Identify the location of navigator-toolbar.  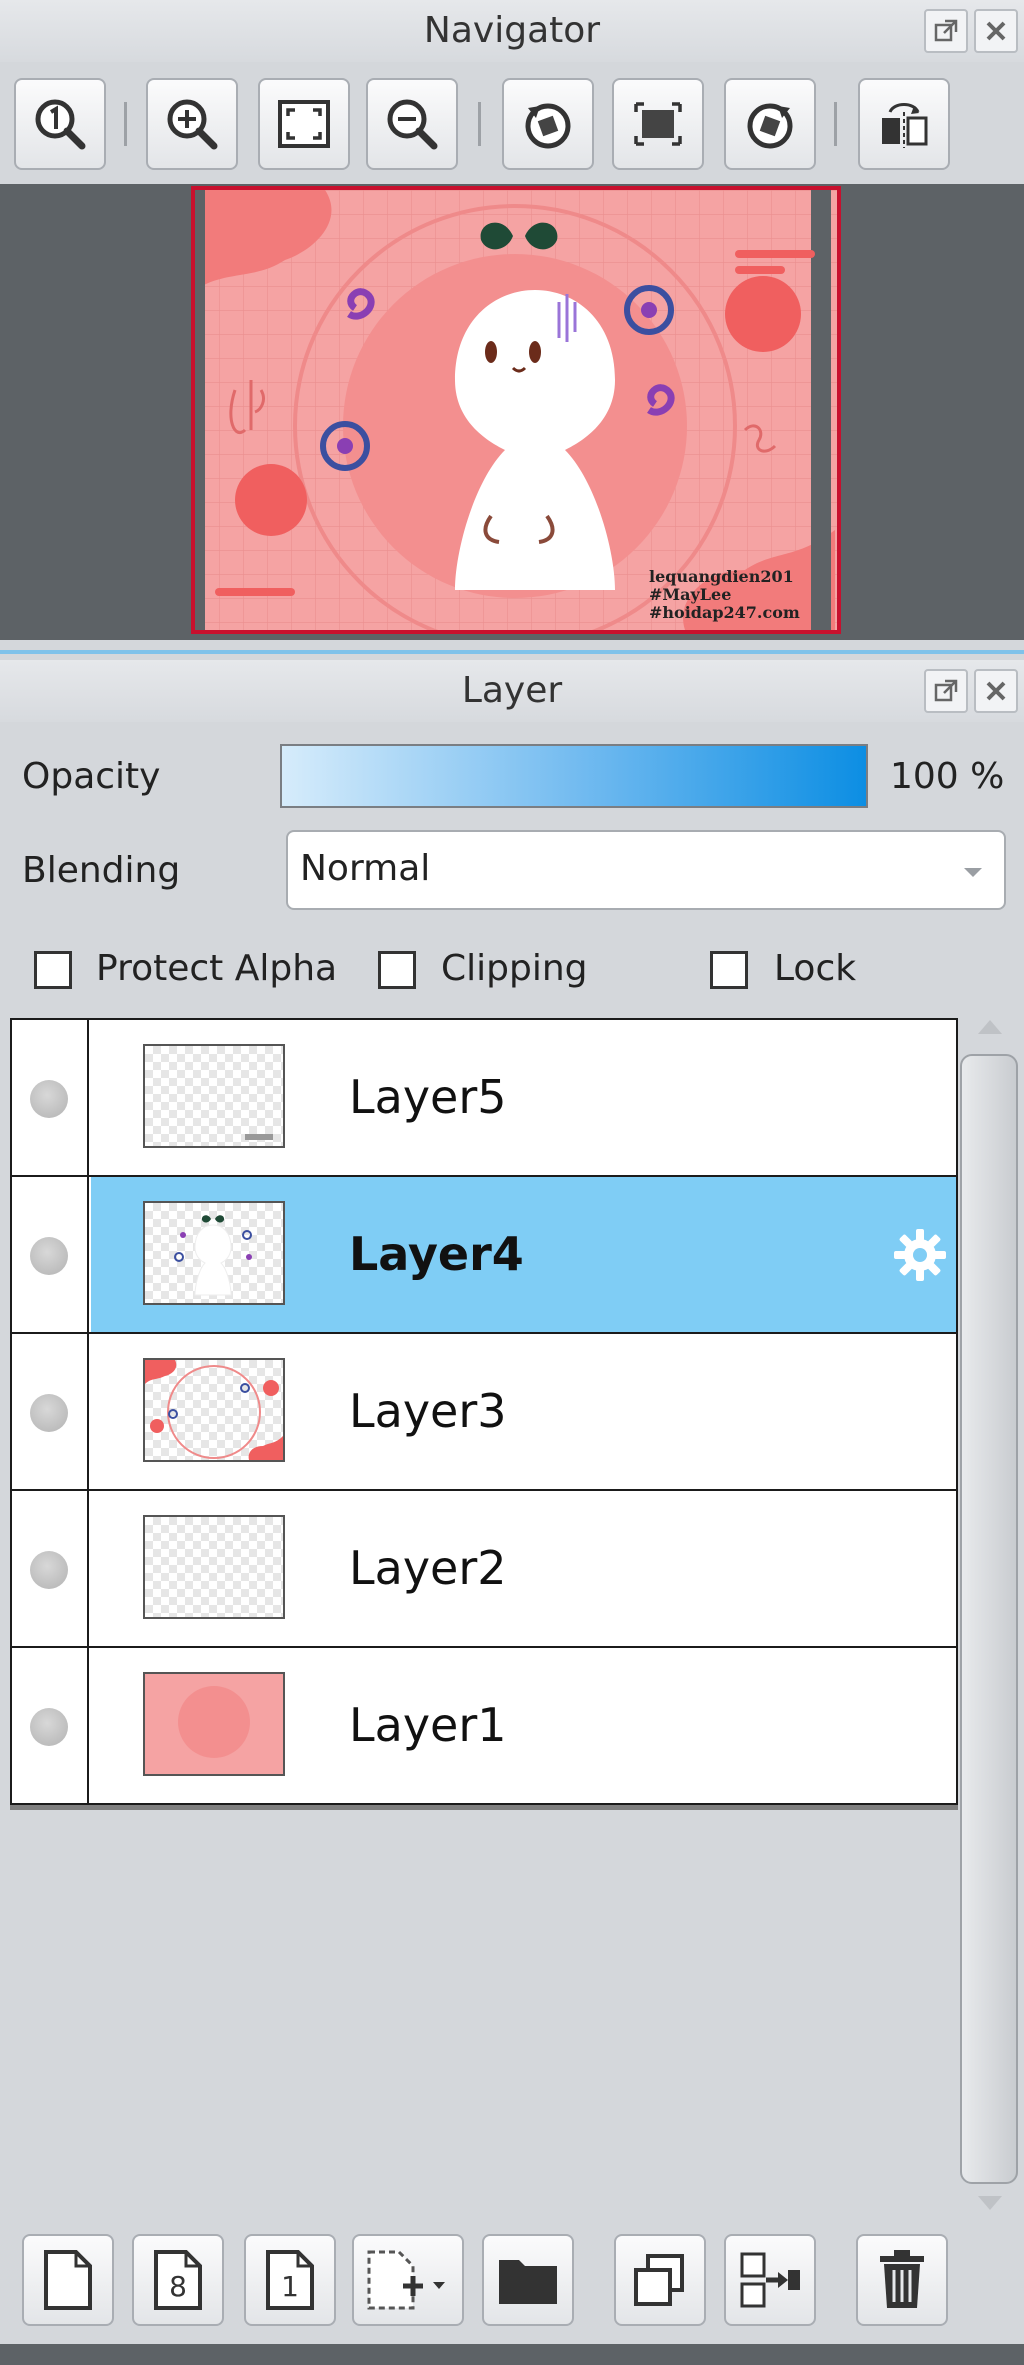
(512, 124).